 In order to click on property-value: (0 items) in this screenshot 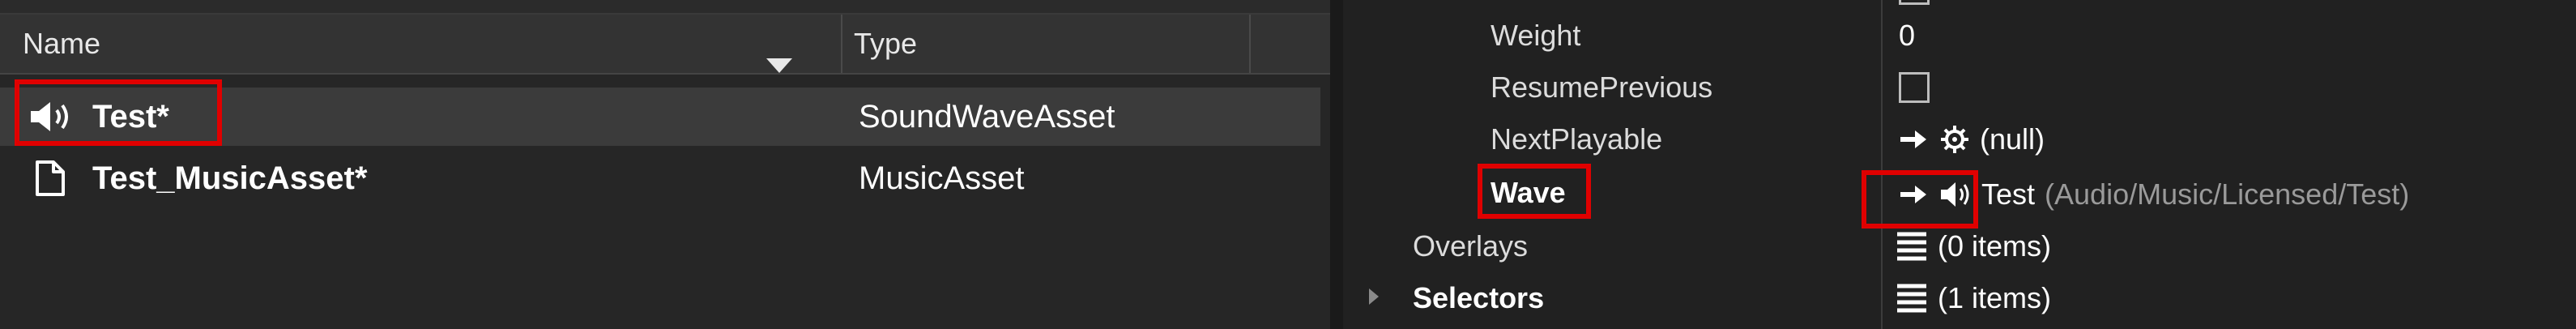, I will do `click(1995, 246)`.